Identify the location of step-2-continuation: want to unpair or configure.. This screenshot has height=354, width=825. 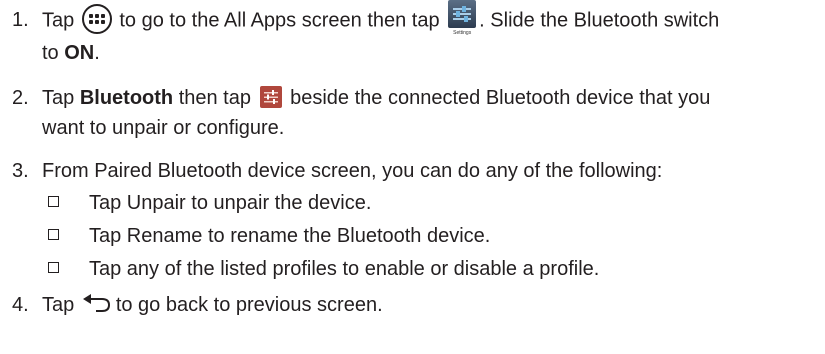
(163, 128).